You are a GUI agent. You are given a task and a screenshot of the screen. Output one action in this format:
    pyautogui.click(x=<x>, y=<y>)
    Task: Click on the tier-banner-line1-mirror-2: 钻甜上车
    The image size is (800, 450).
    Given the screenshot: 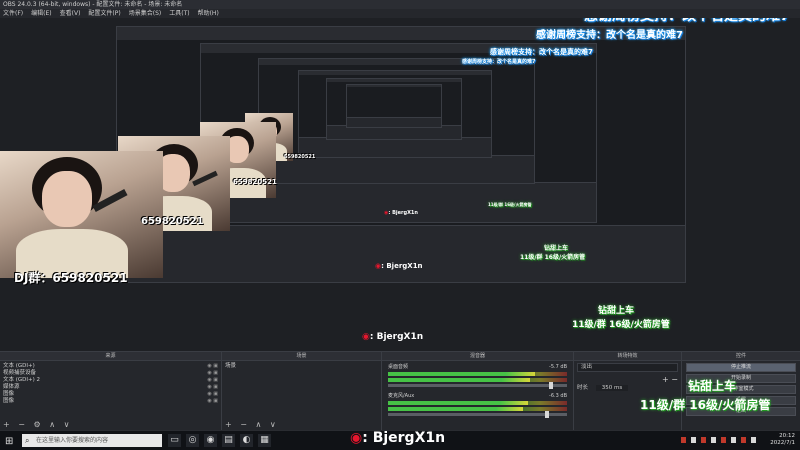 What is the action you would take?
    pyautogui.click(x=556, y=248)
    